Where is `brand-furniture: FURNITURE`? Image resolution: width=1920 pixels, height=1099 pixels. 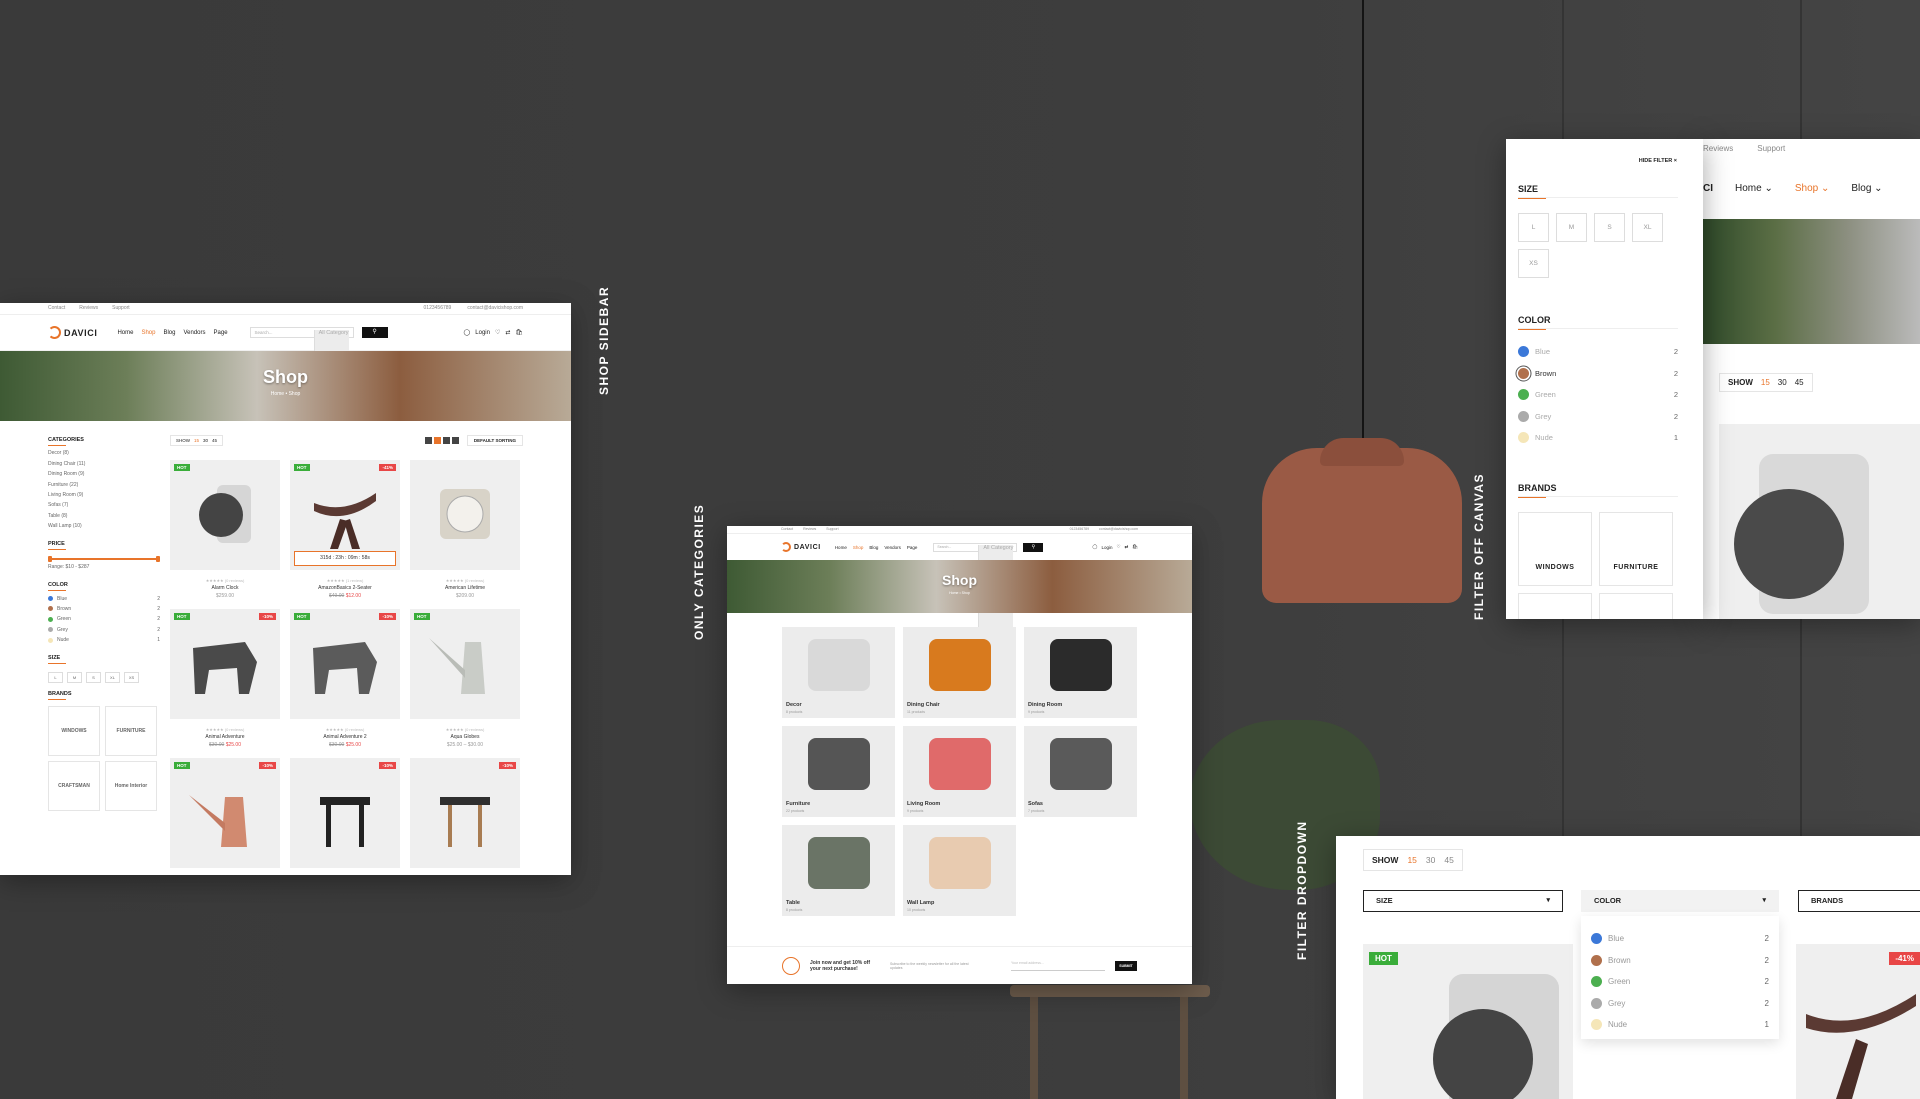
brand-furniture: FURNITURE is located at coordinates (131, 731).